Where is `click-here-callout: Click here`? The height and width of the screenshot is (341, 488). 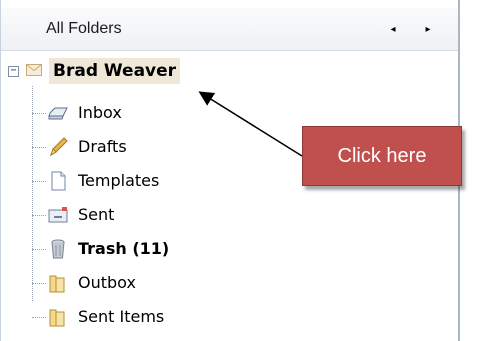 click-here-callout: Click here is located at coordinates (382, 156).